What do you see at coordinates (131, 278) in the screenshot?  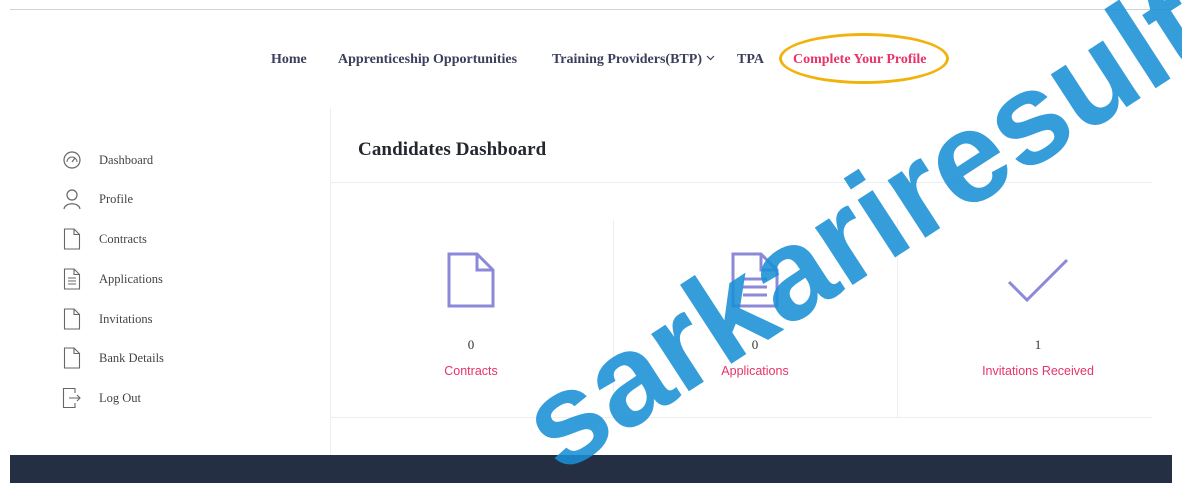 I see `sidebar-item-label: Applications` at bounding box center [131, 278].